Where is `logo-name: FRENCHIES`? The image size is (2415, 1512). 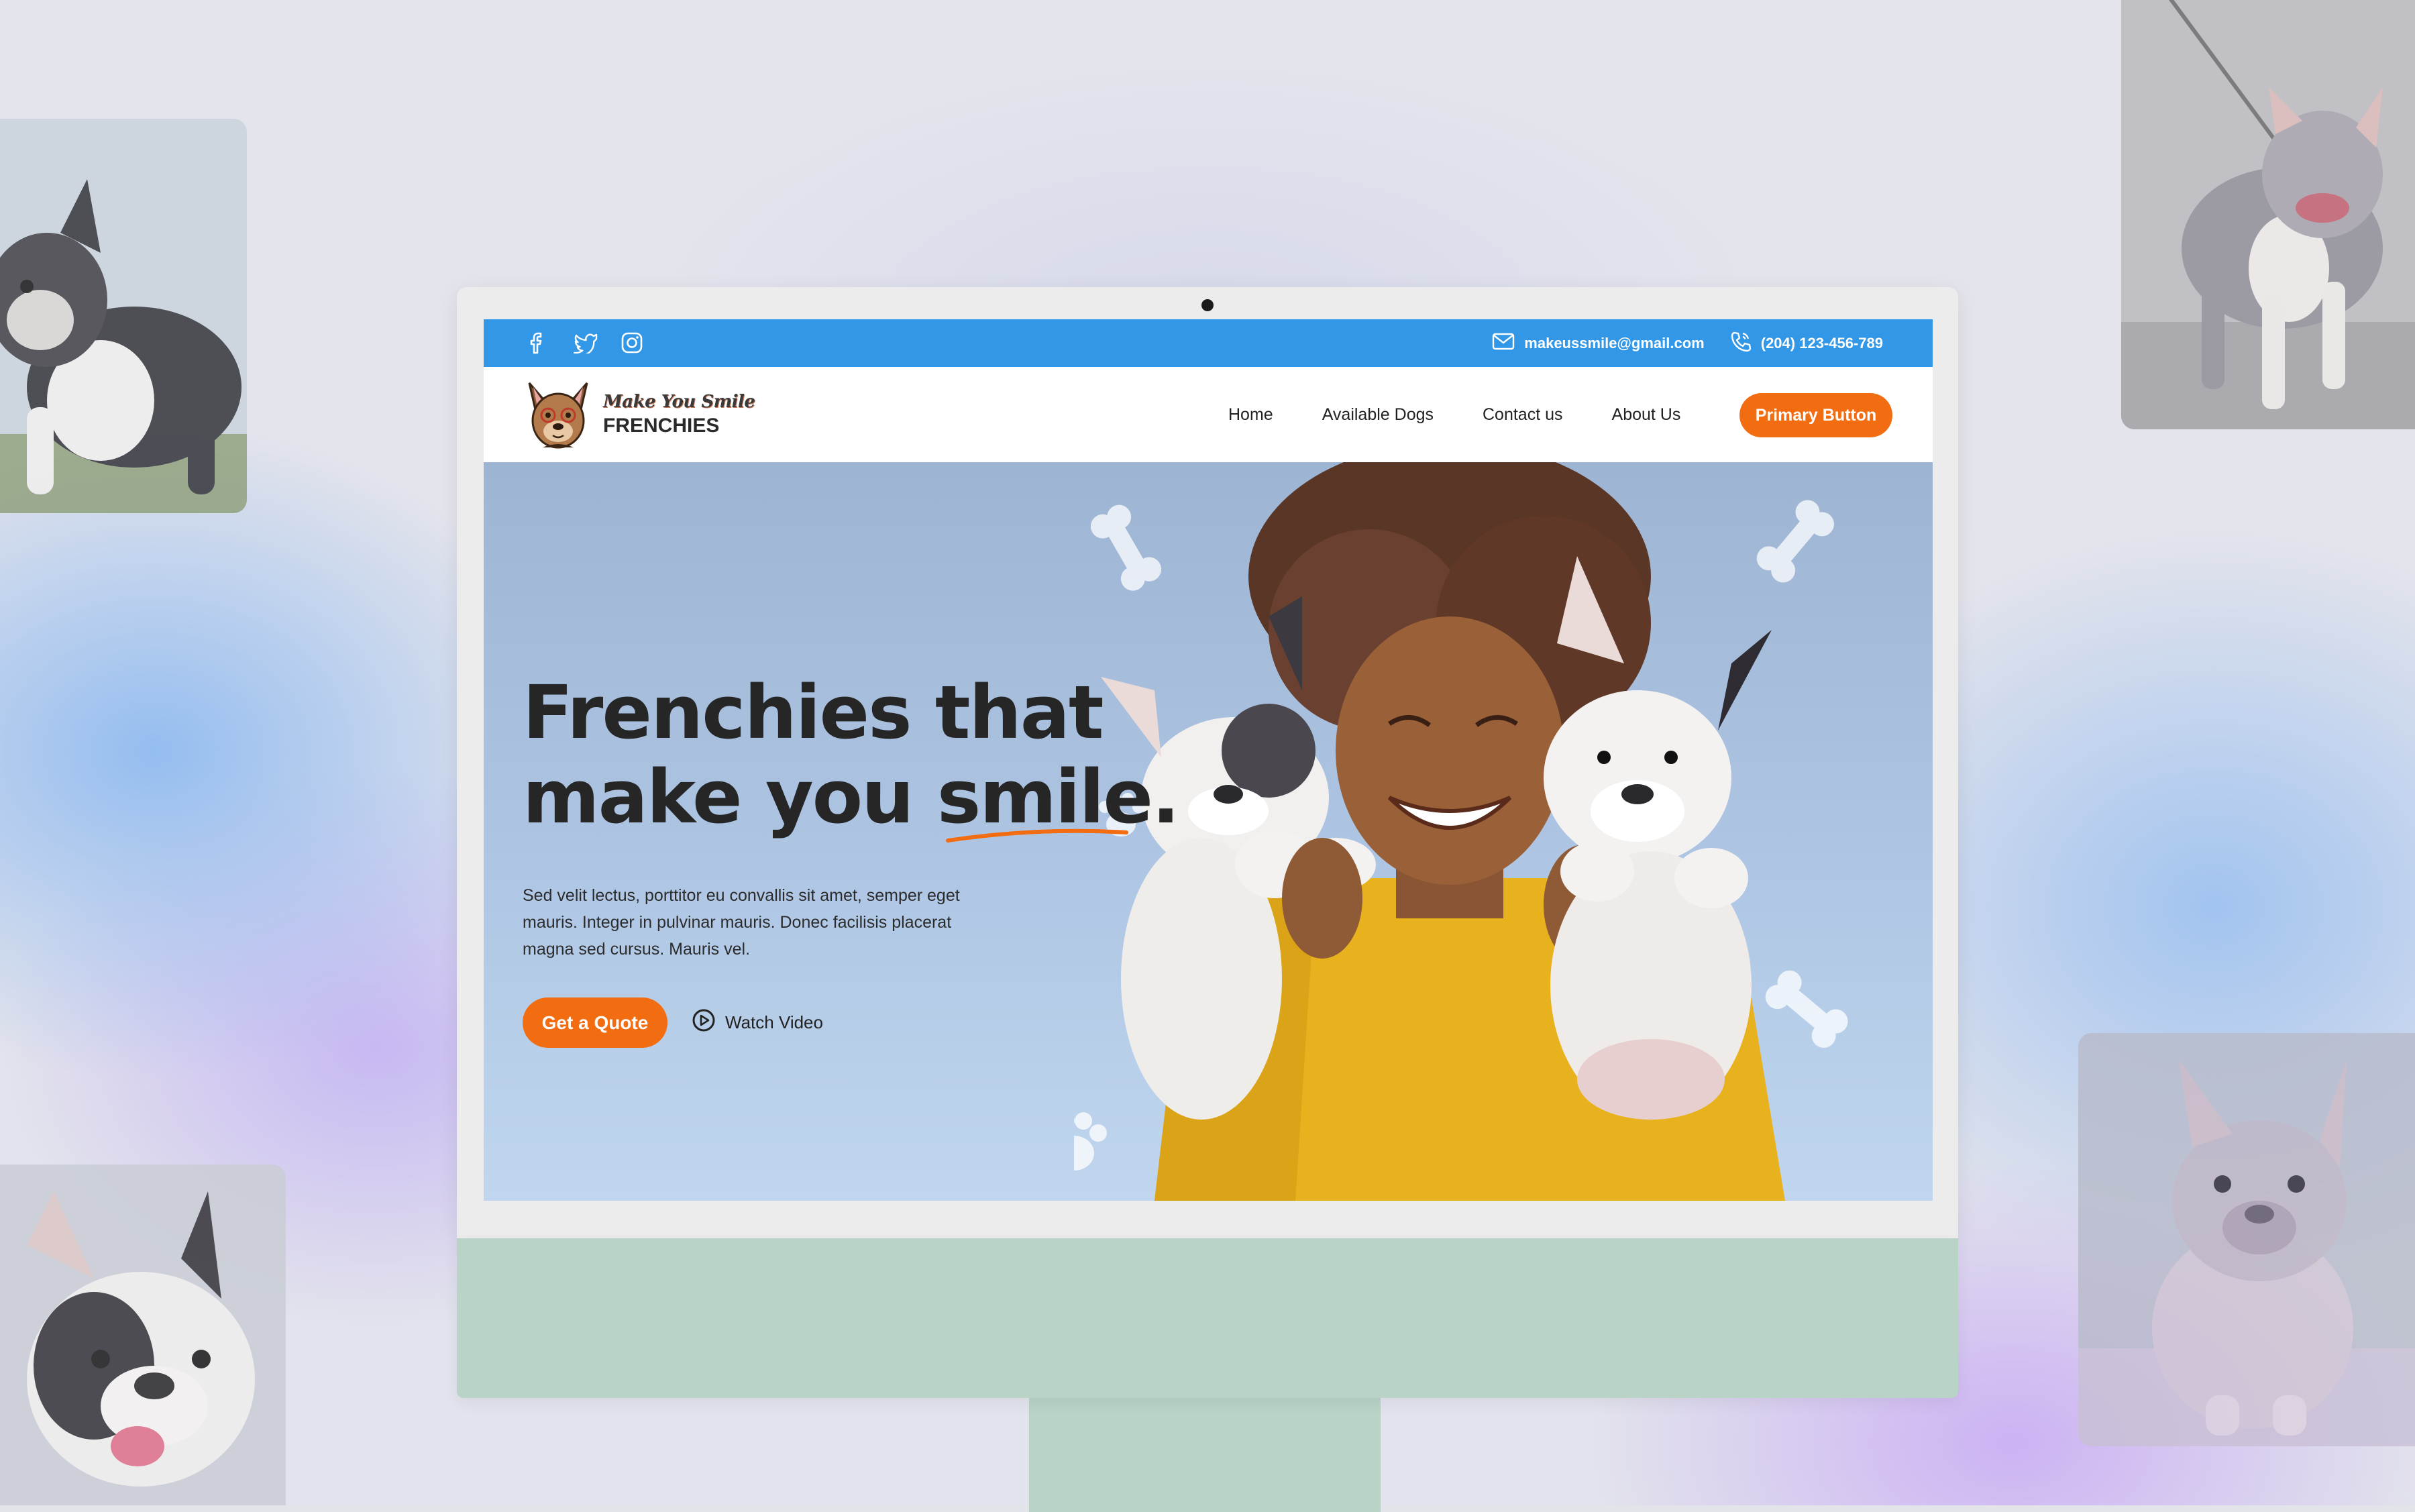 logo-name: FRENCHIES is located at coordinates (661, 426).